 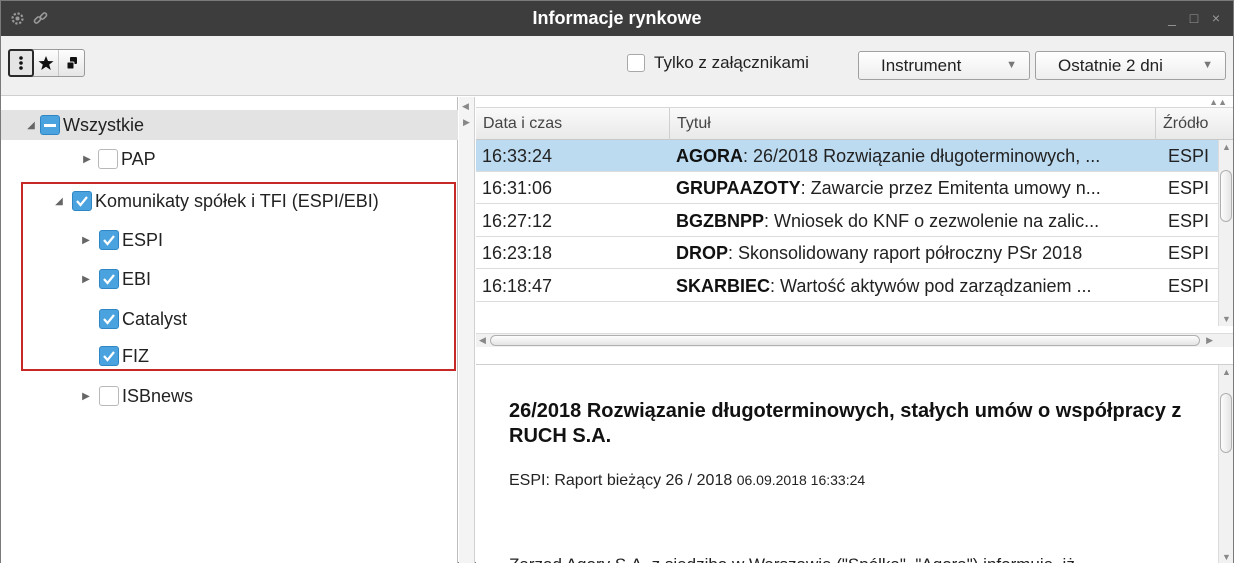 I want to click on expand-triangle-icon: ◢, so click(x=31, y=125).